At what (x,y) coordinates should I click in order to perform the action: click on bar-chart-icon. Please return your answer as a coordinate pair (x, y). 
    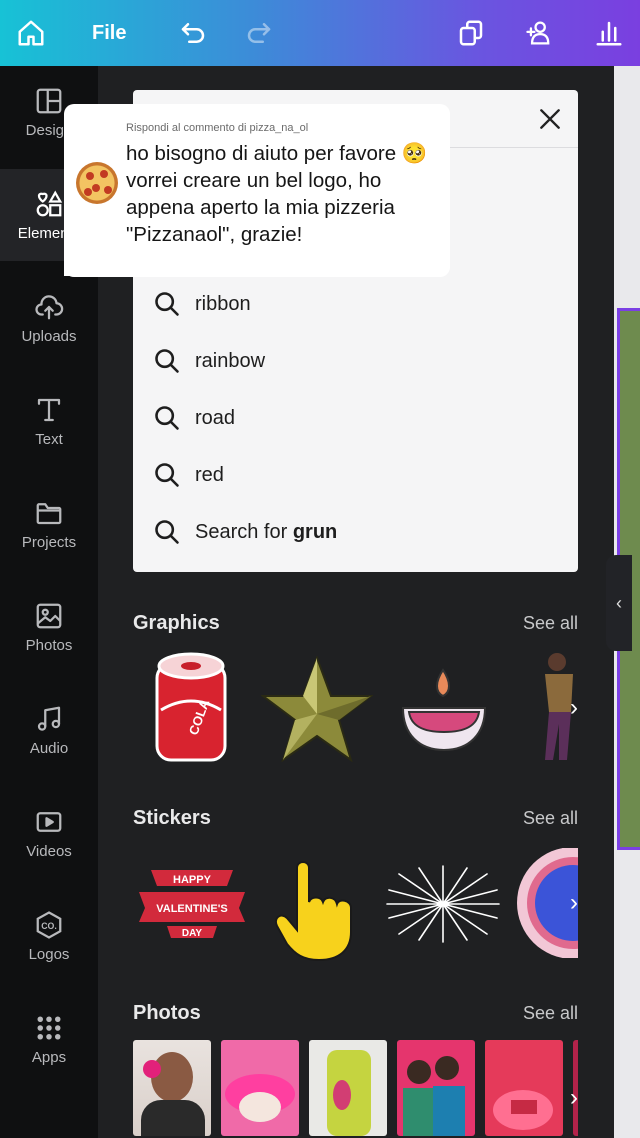
    Looking at the image, I should click on (609, 33).